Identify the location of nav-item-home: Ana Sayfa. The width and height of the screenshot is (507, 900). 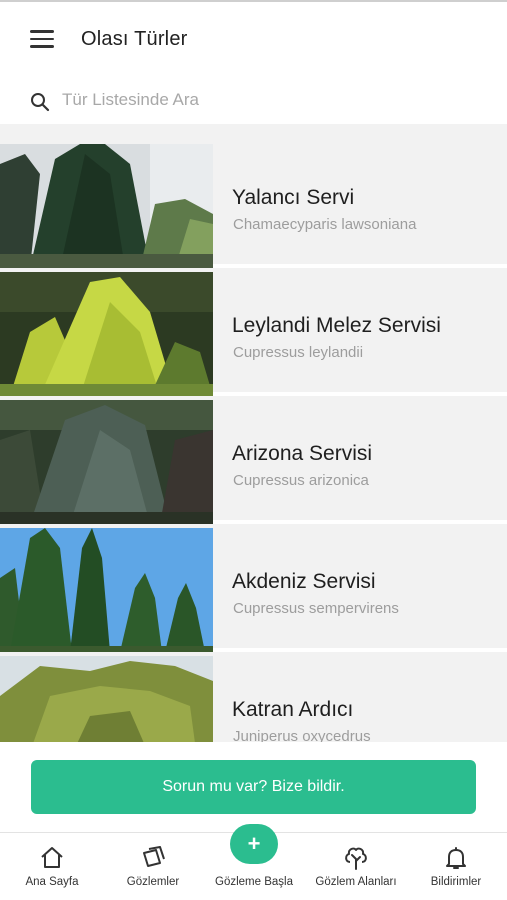
(52, 866).